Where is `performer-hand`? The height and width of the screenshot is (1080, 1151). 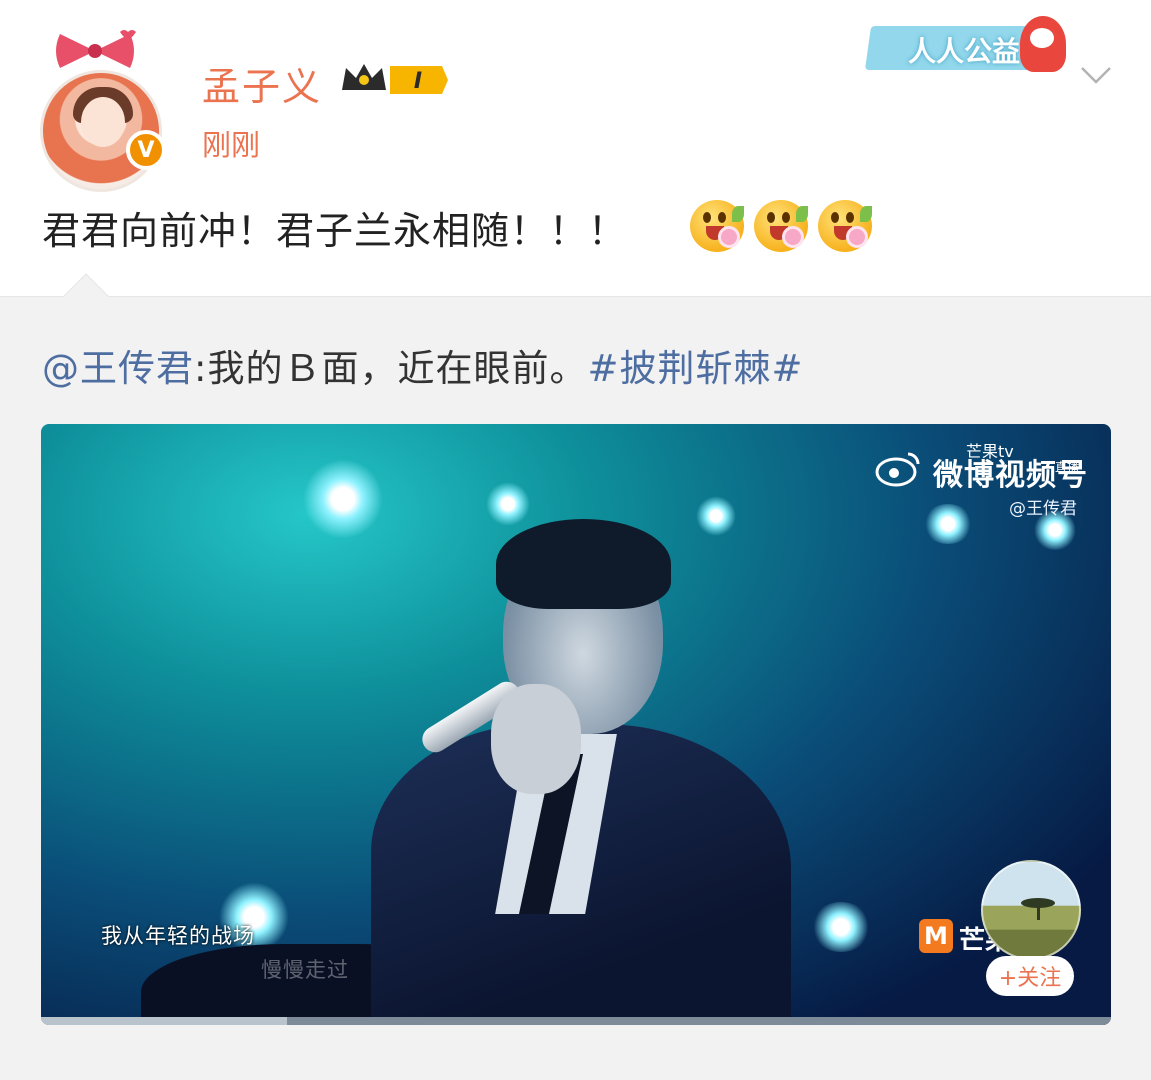
performer-hand is located at coordinates (536, 739).